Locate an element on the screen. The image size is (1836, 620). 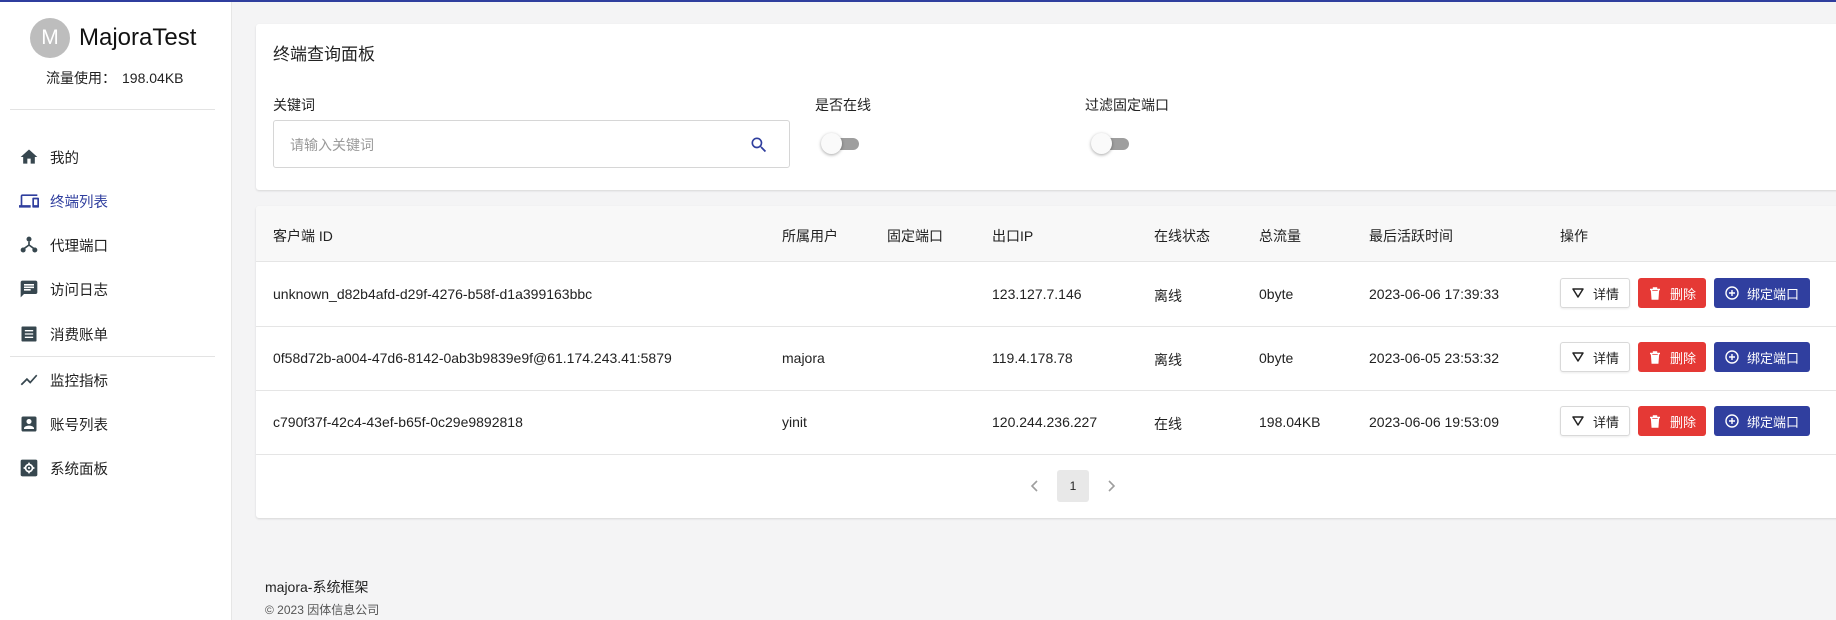
cell-client-id: c790f37f-42c4-43ef-b65f-0c29e9892818 is located at coordinates (398, 422).